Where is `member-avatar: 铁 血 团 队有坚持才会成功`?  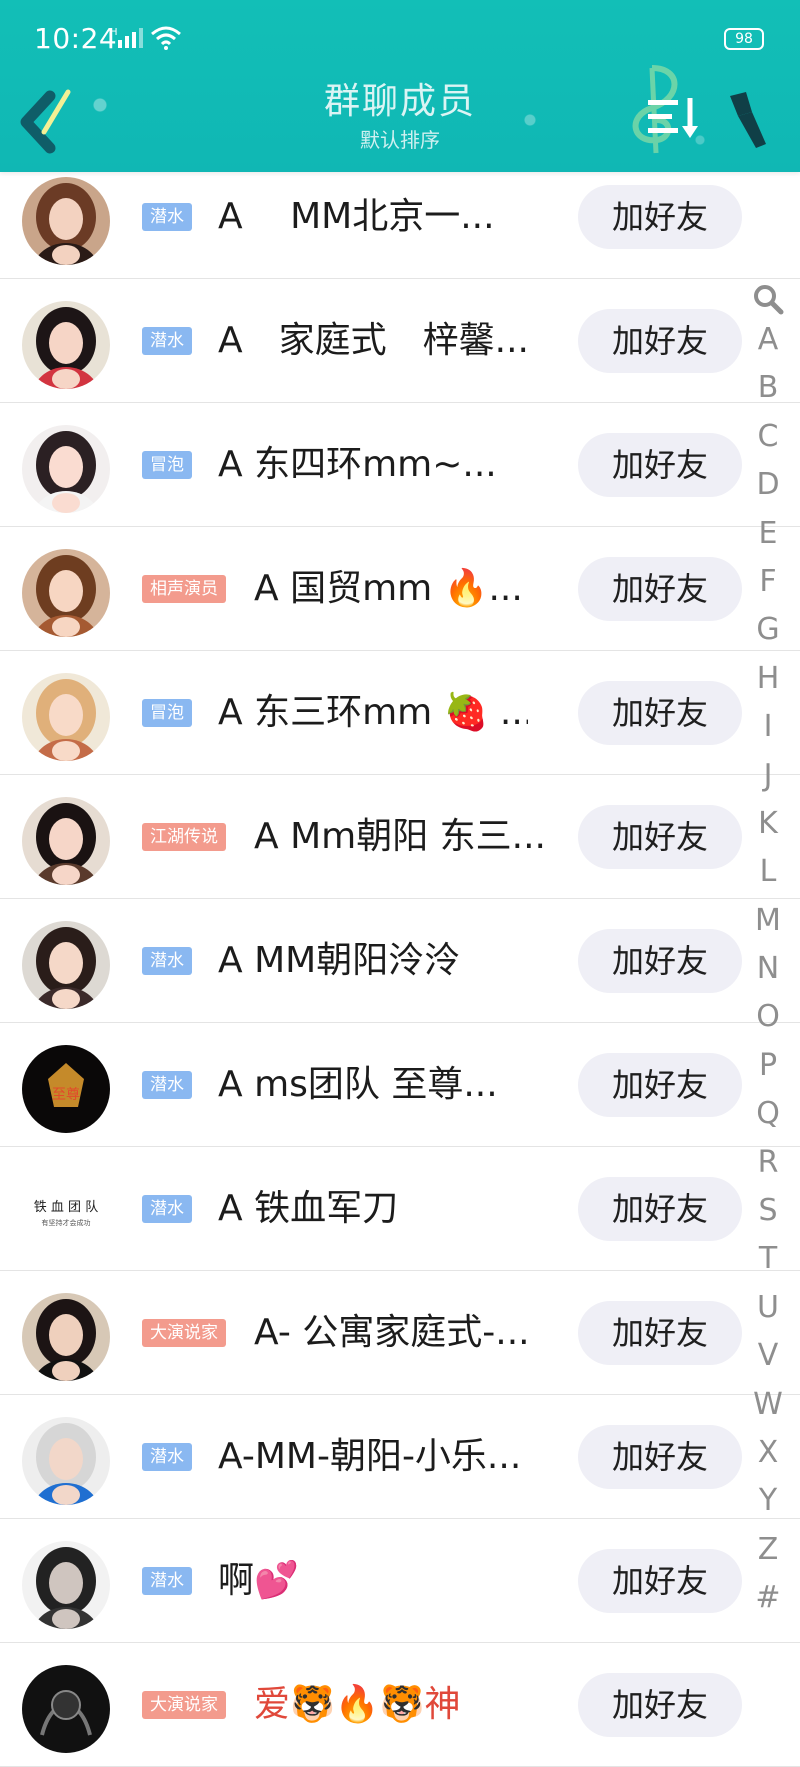
member-avatar: 铁 血 团 队有坚持才会成功 is located at coordinates (66, 1213).